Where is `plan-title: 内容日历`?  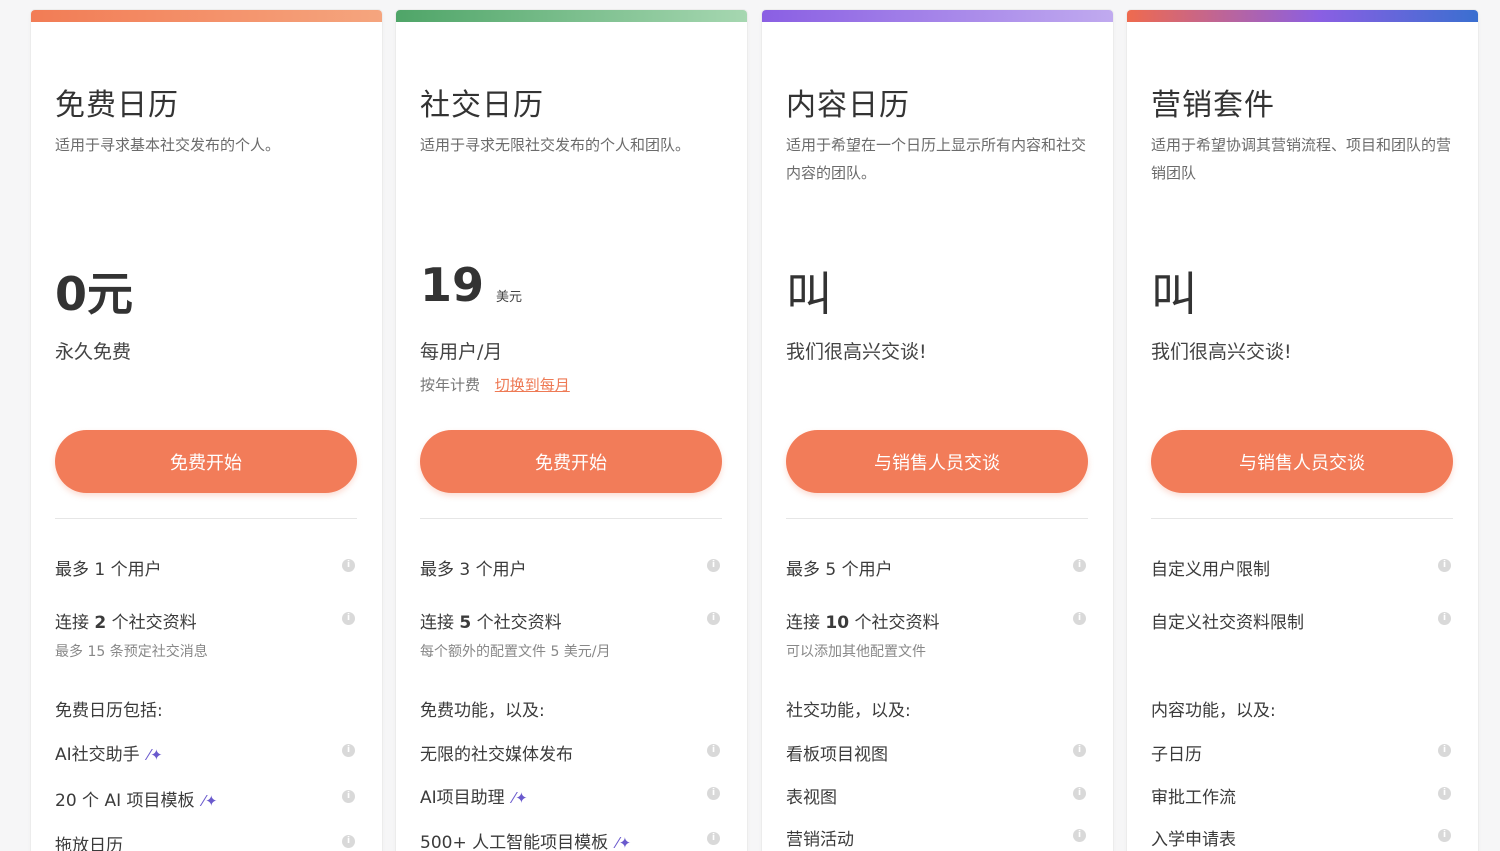
plan-title: 内容日历 is located at coordinates (848, 105).